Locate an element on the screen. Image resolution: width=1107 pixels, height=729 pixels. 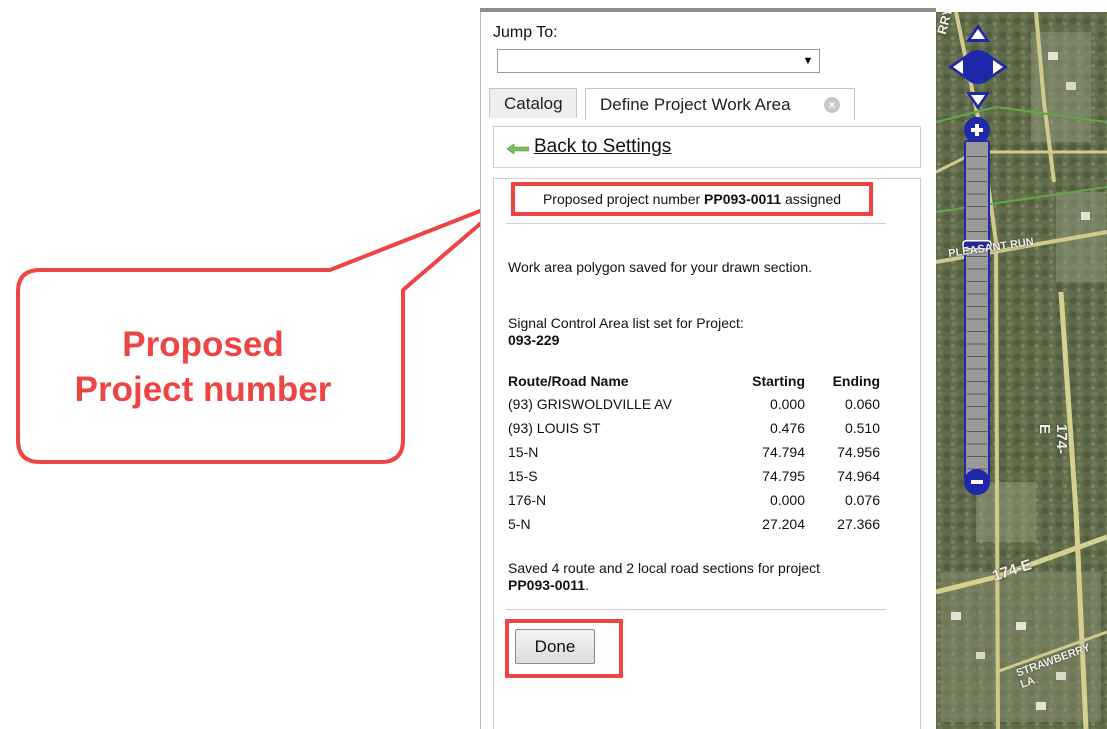
route-name: 5-N is located at coordinates (519, 524).